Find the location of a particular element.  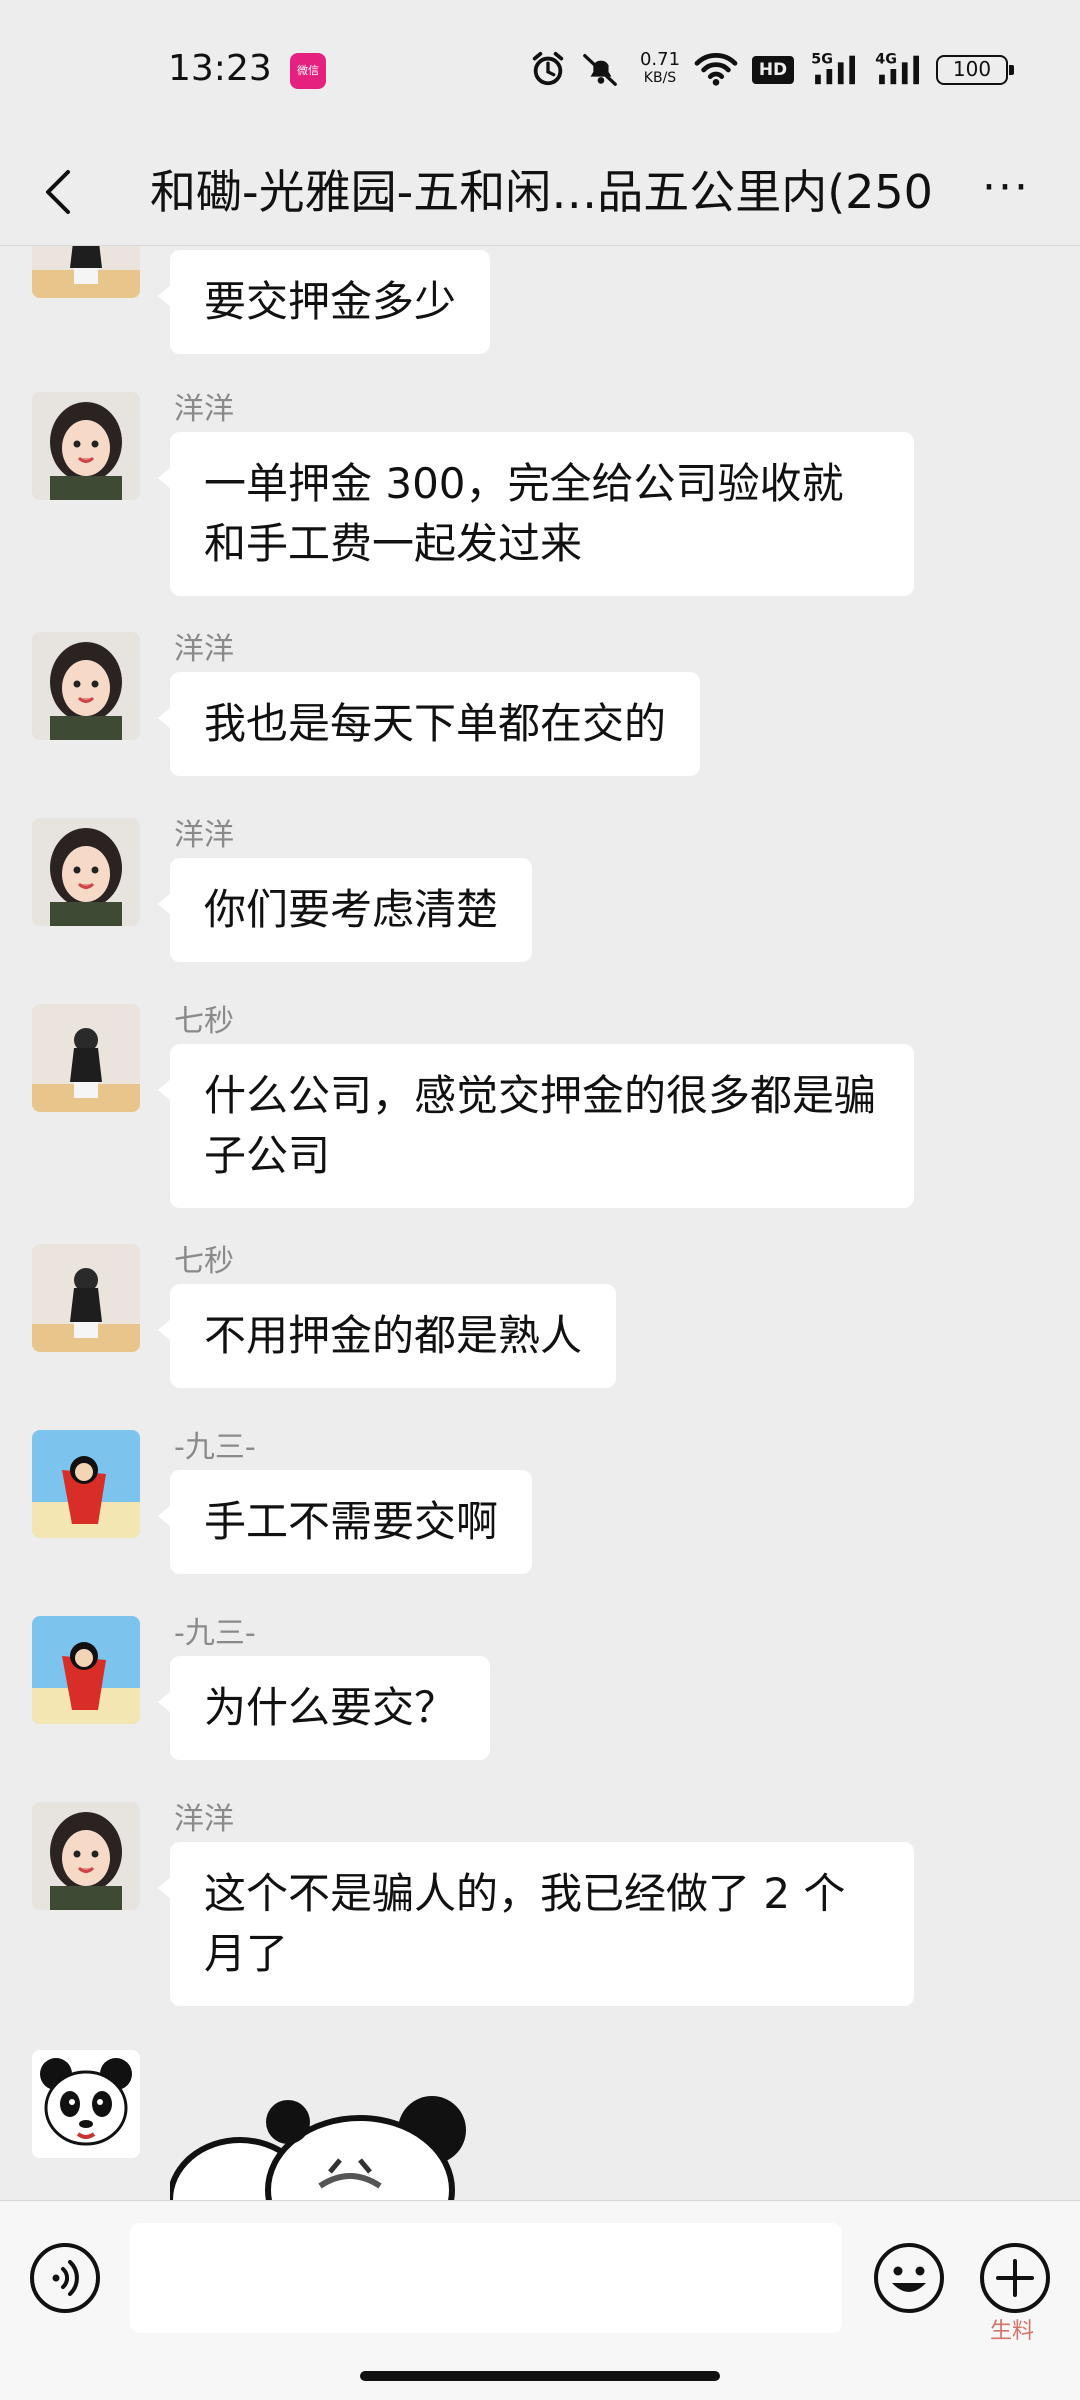

panda-avatar is located at coordinates (86, 2104).